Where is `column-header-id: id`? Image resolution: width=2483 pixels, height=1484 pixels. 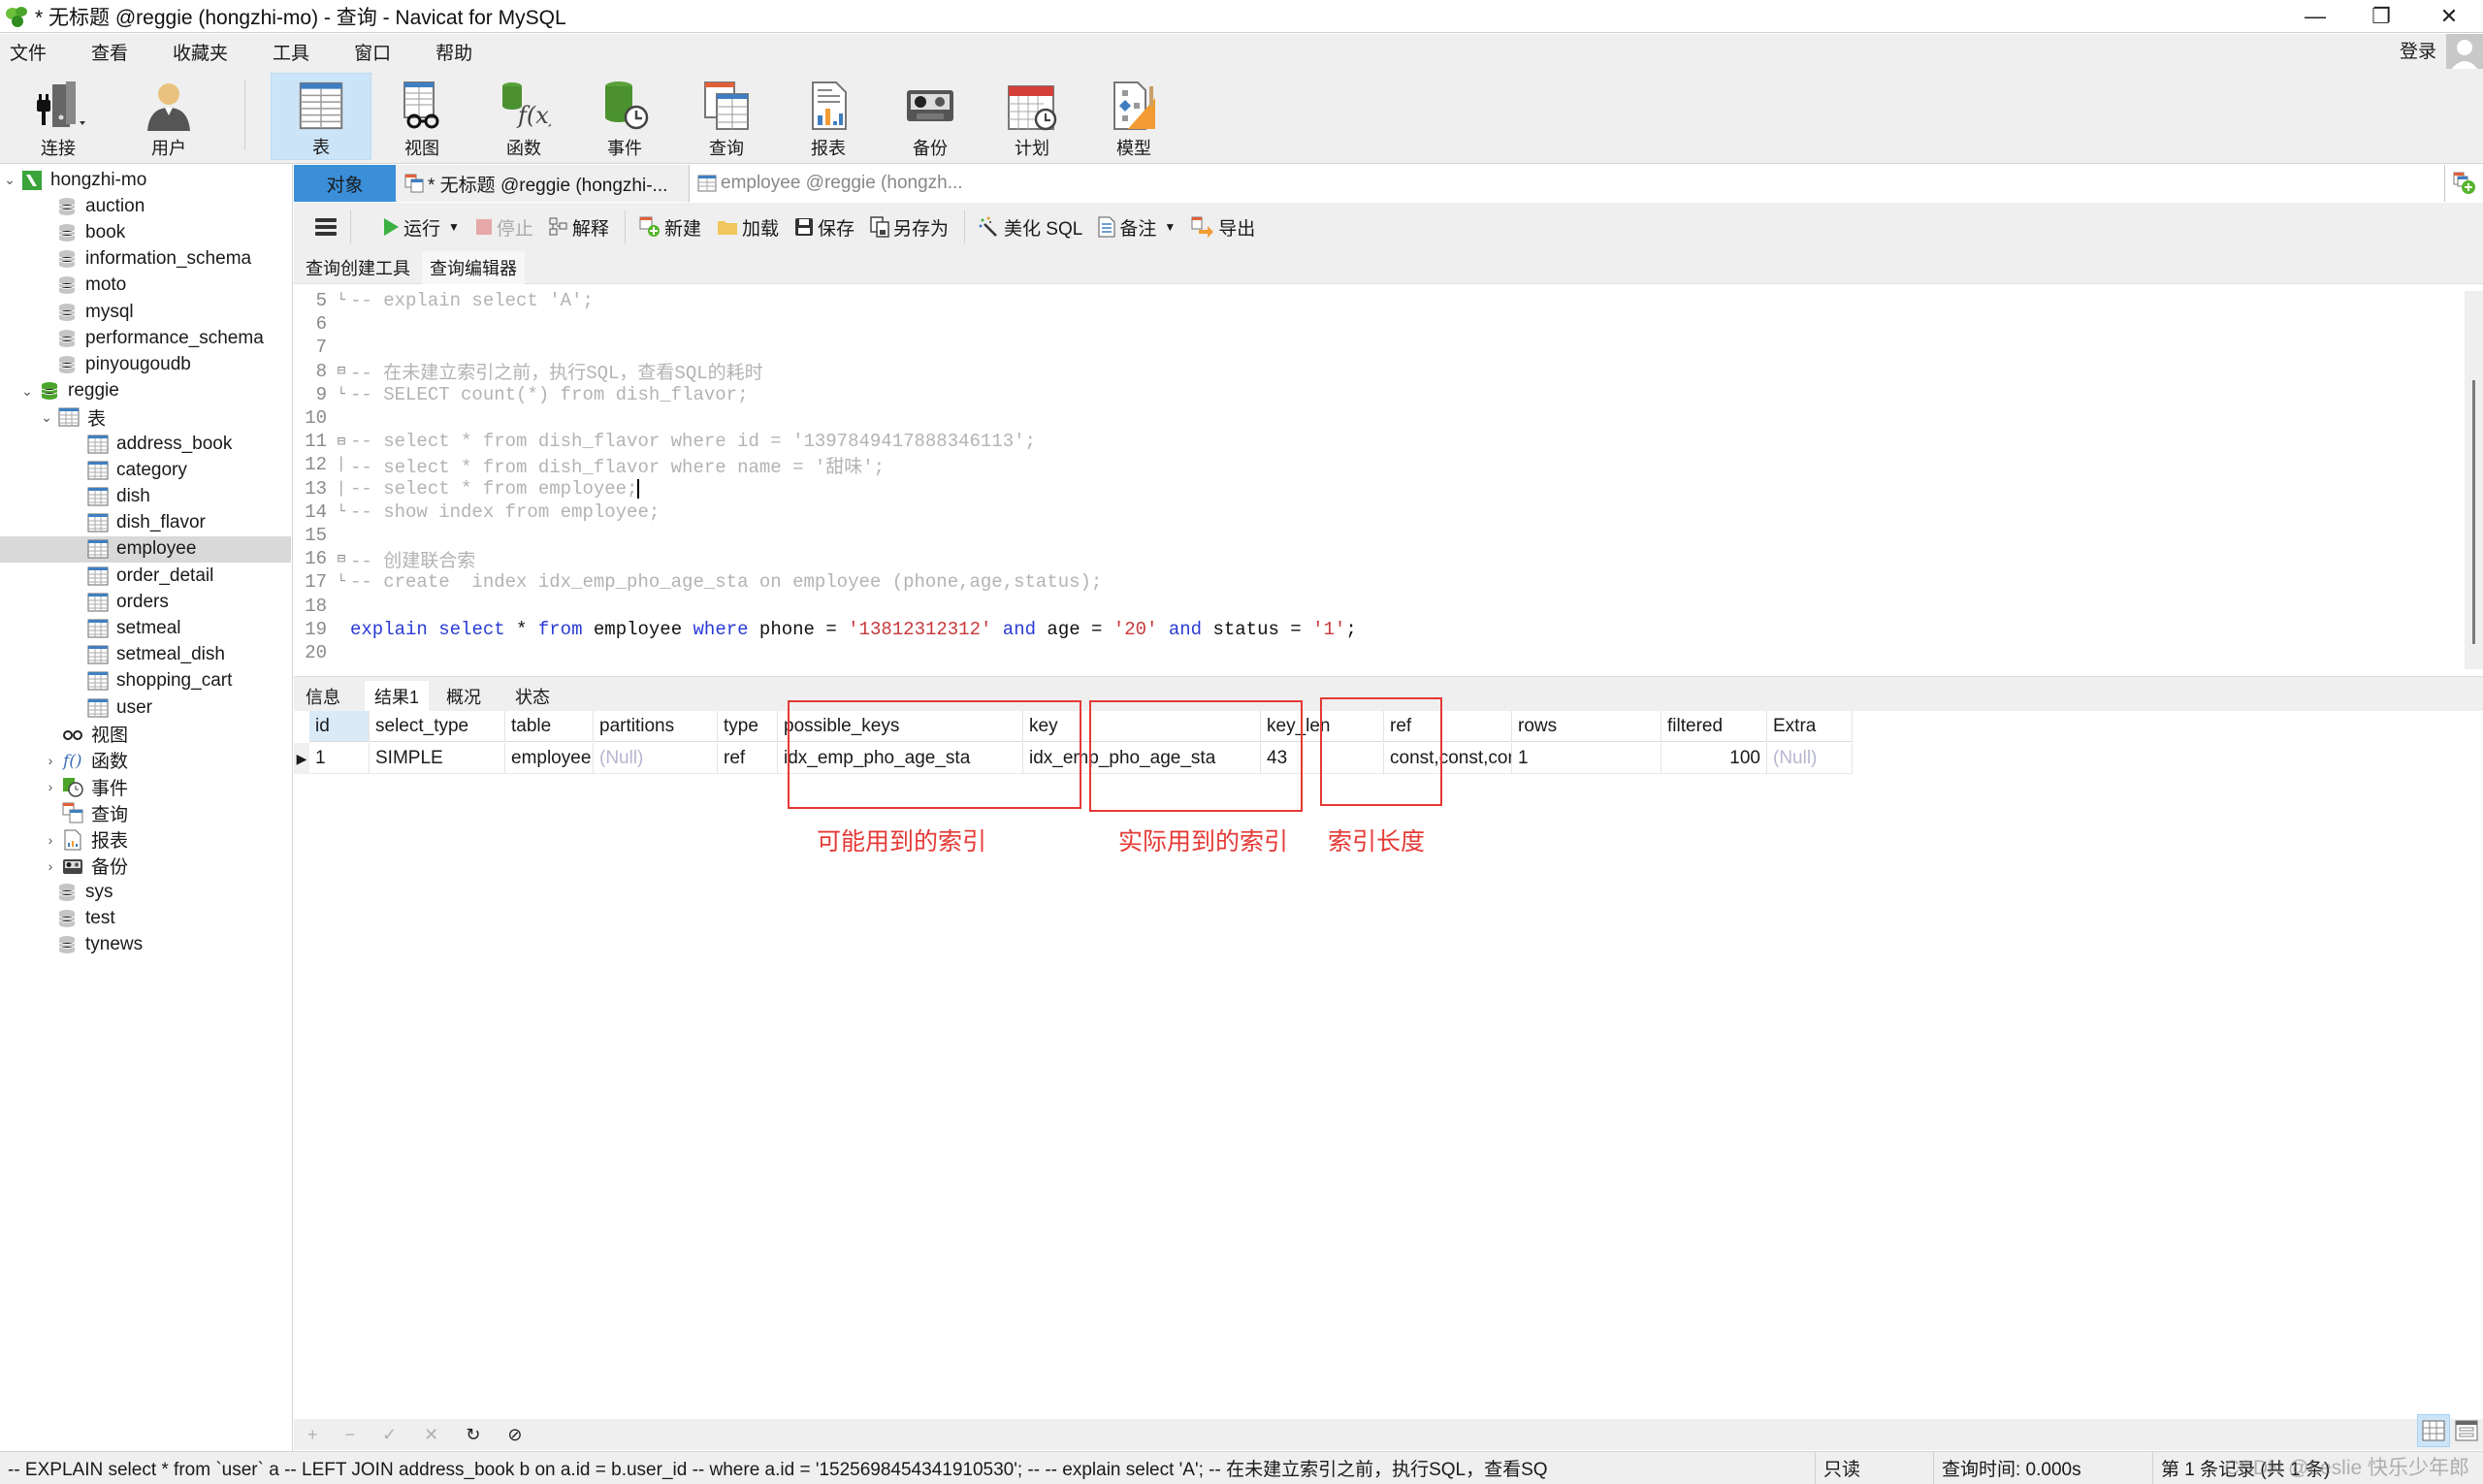 column-header-id: id is located at coordinates (340, 726).